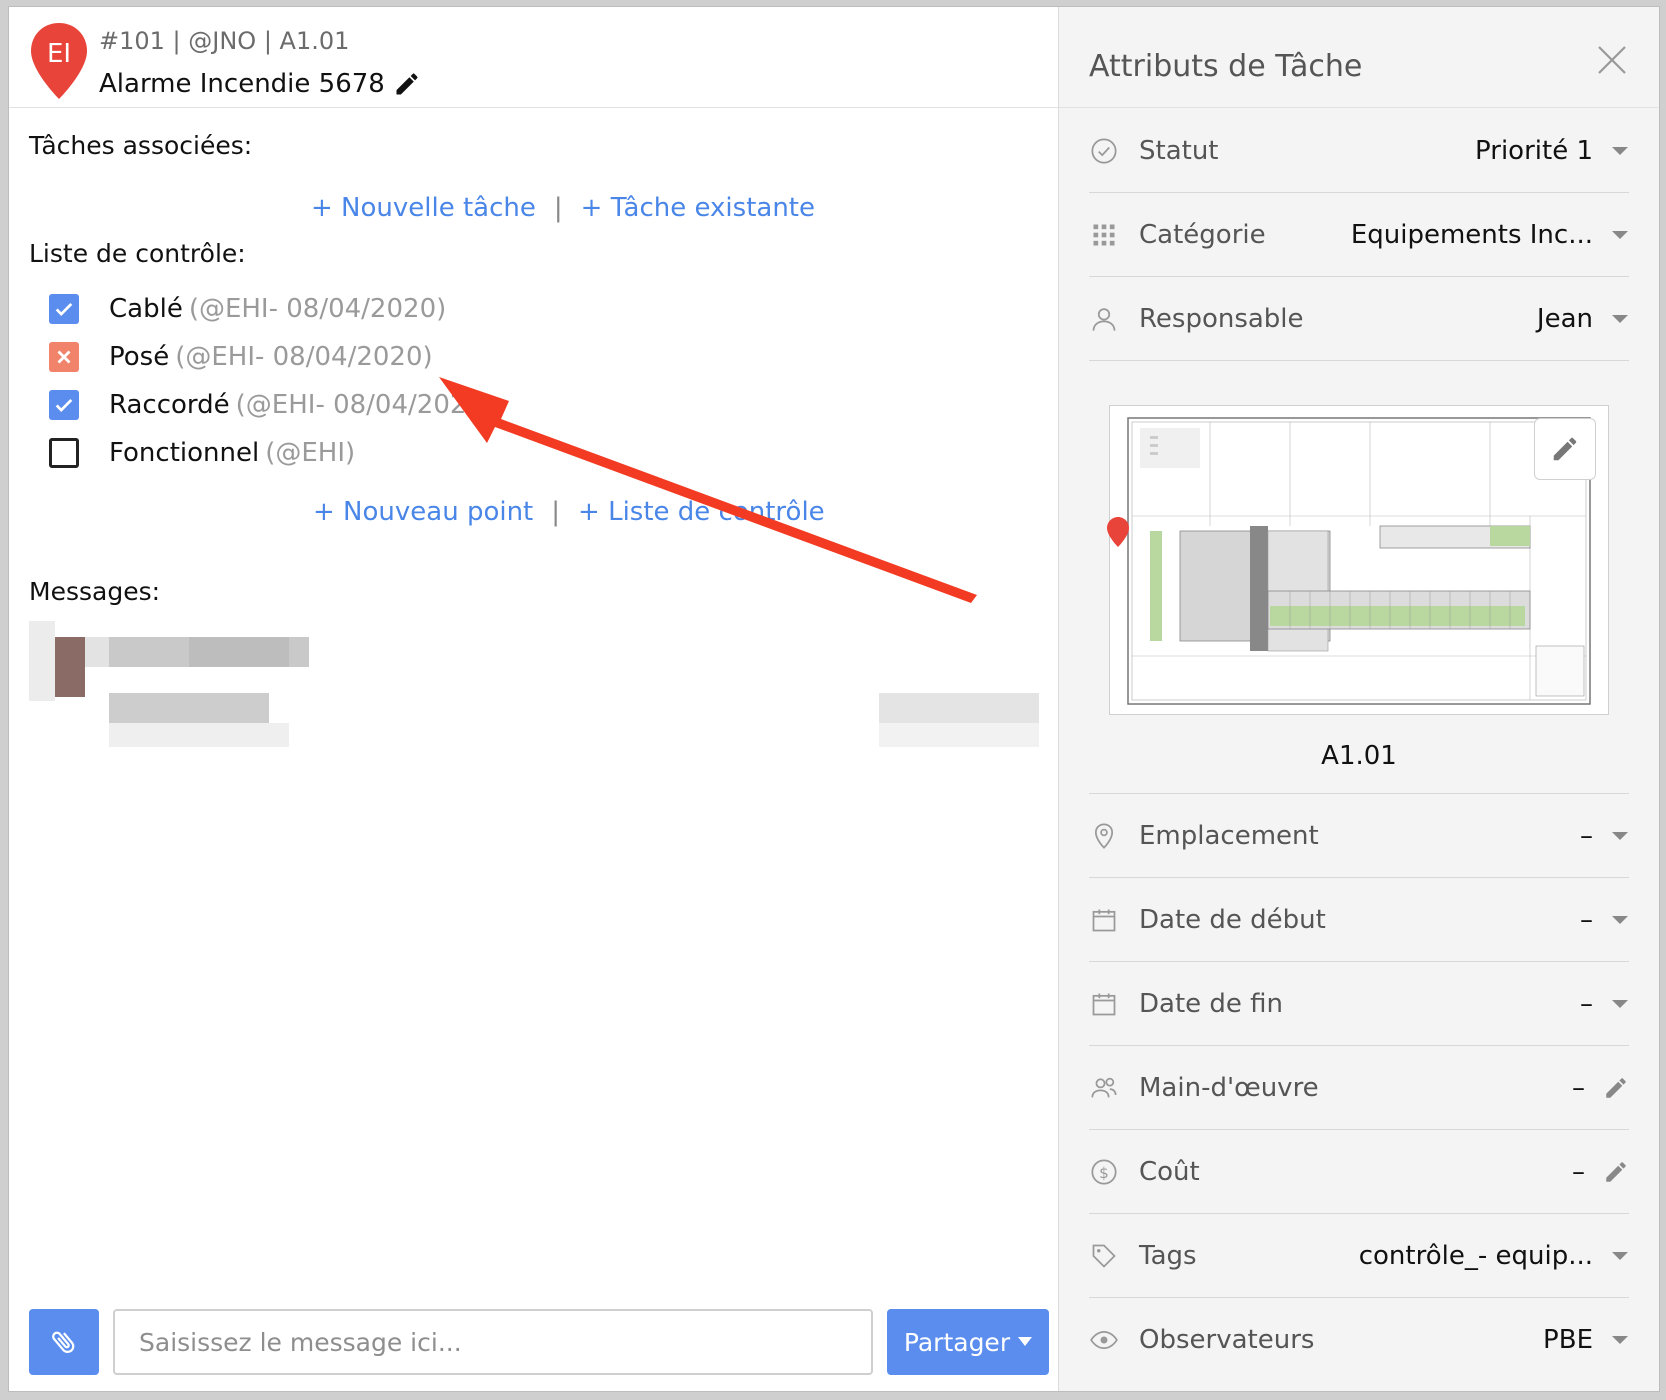  What do you see at coordinates (1226, 66) in the screenshot?
I see `attributes-title: Attributs de Tâche` at bounding box center [1226, 66].